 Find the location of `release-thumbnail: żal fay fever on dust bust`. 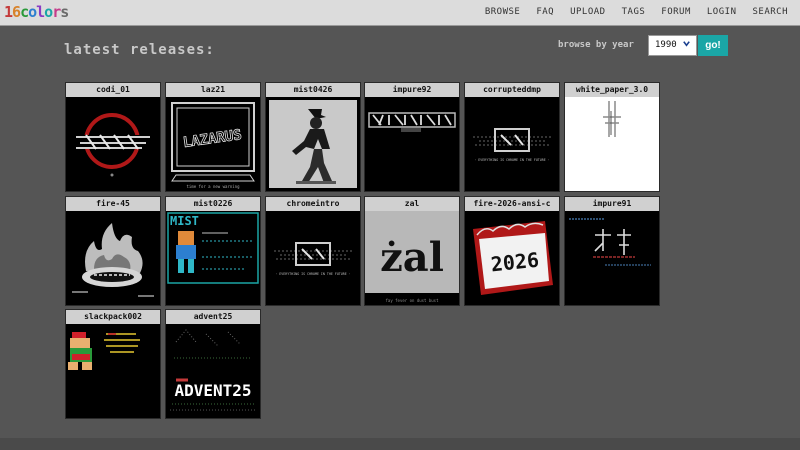

release-thumbnail: żal fay fever on dust bust is located at coordinates (412, 258).